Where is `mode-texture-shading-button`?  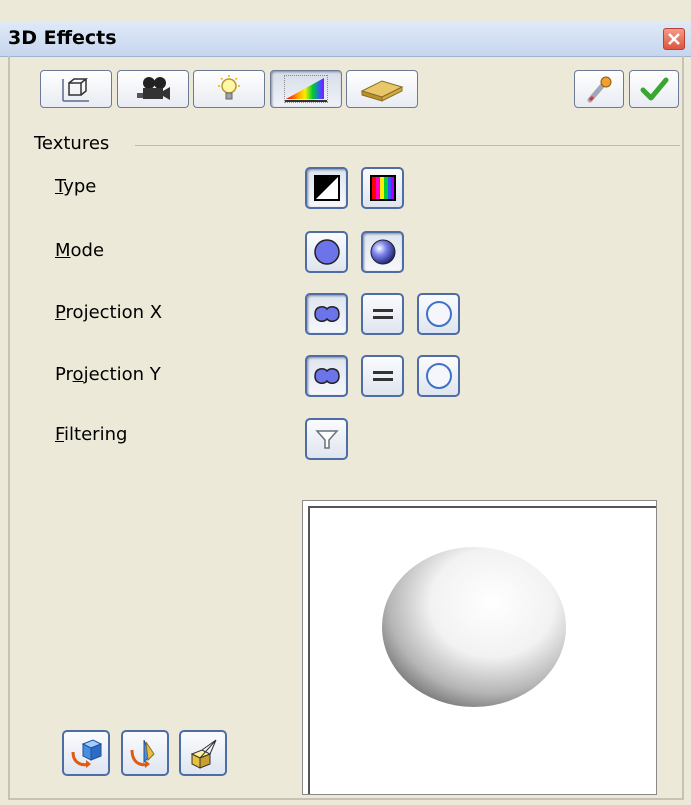 mode-texture-shading-button is located at coordinates (382, 252).